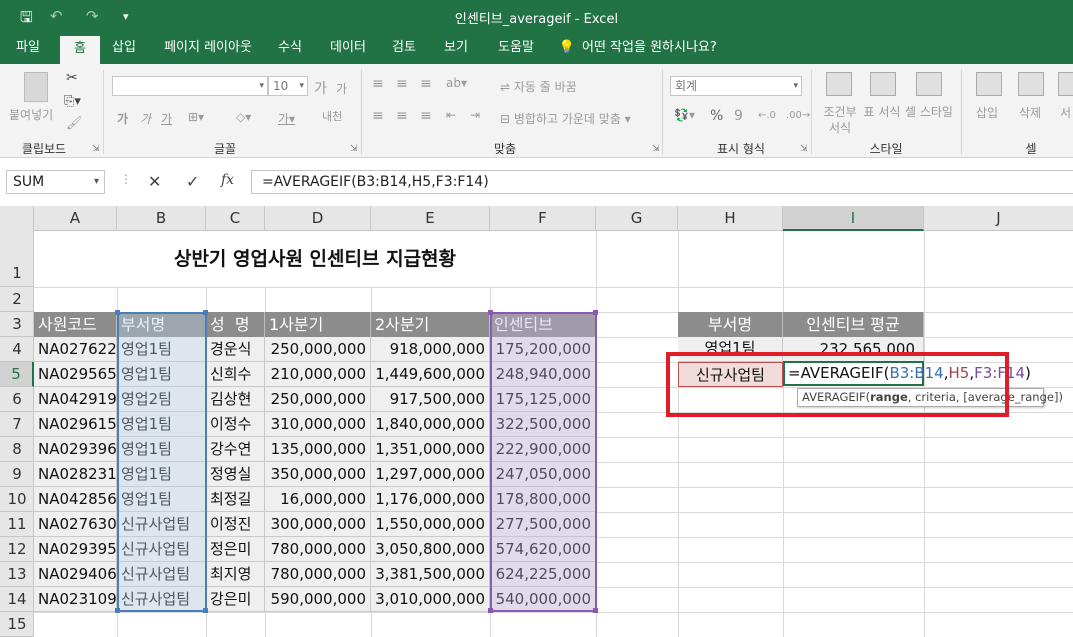 The height and width of the screenshot is (637, 1073). Describe the element at coordinates (235, 449) in the screenshot. I see `cell-name: 강수연` at that location.